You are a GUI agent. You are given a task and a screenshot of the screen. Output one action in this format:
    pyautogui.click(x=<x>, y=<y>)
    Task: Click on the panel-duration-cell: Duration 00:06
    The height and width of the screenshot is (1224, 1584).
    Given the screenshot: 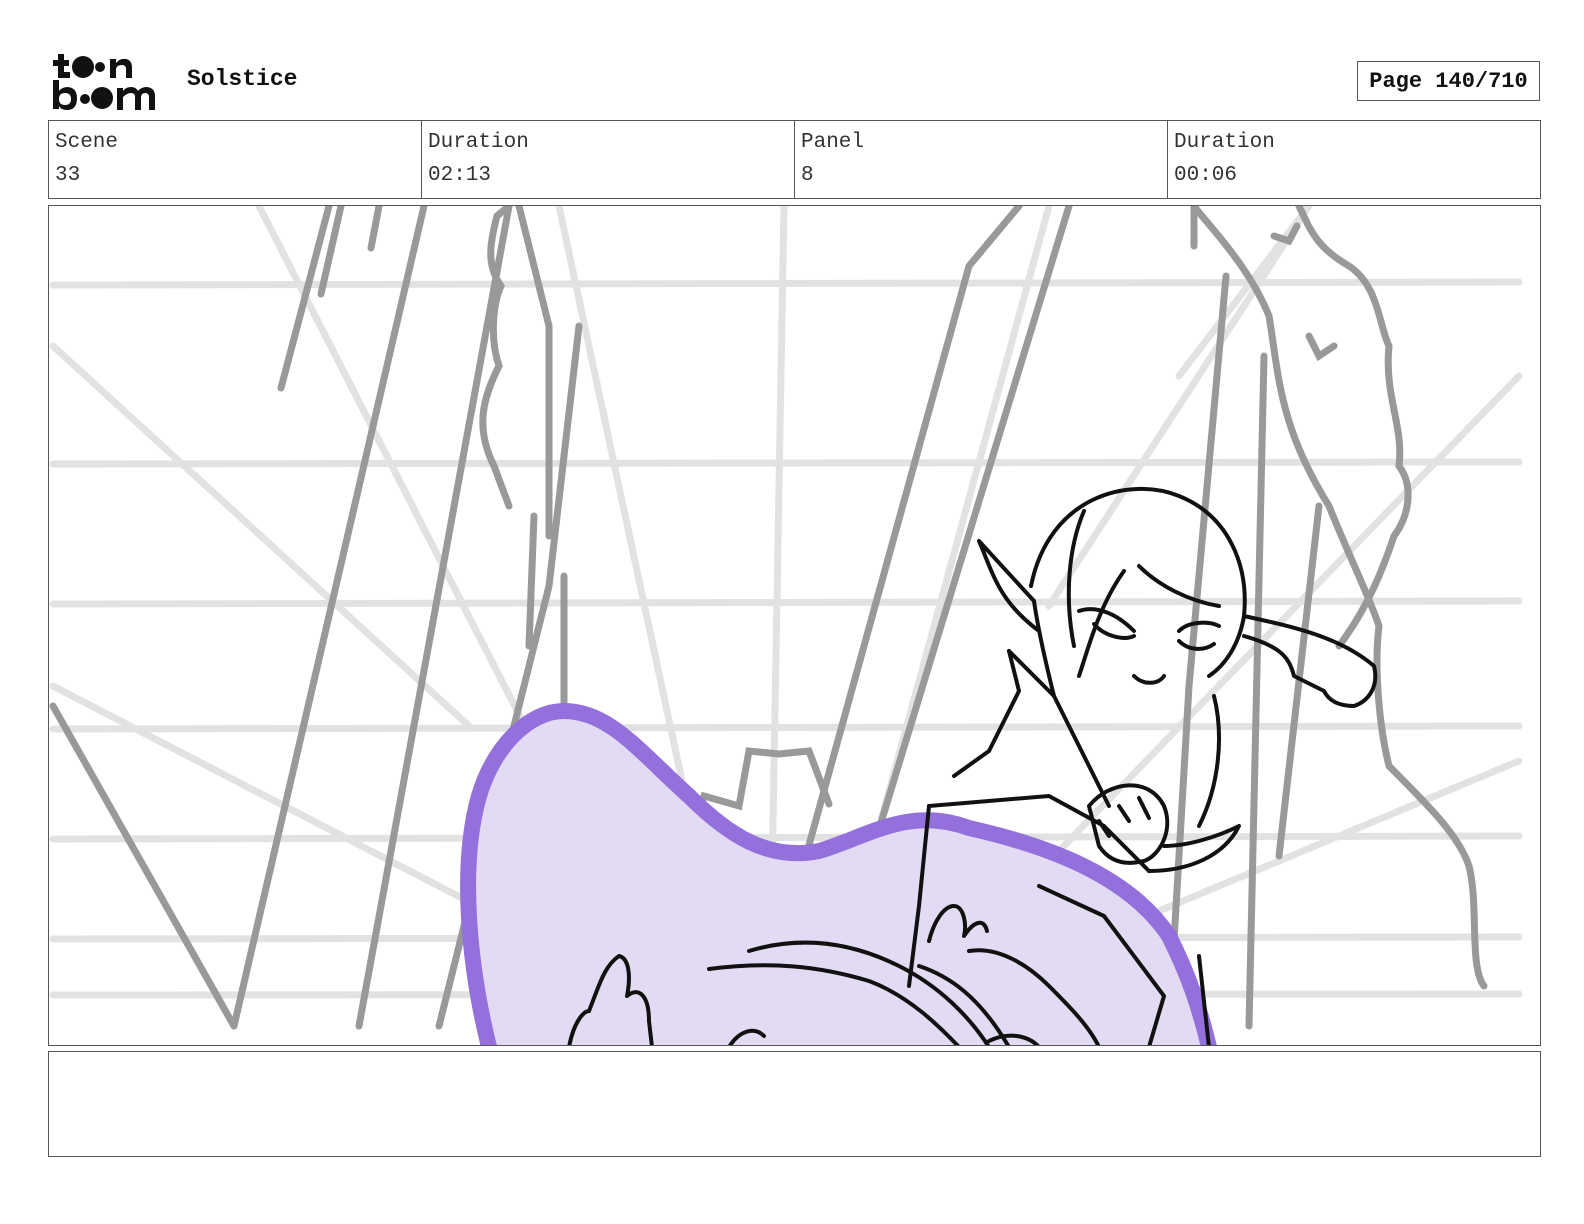 What is the action you would take?
    pyautogui.click(x=1354, y=159)
    